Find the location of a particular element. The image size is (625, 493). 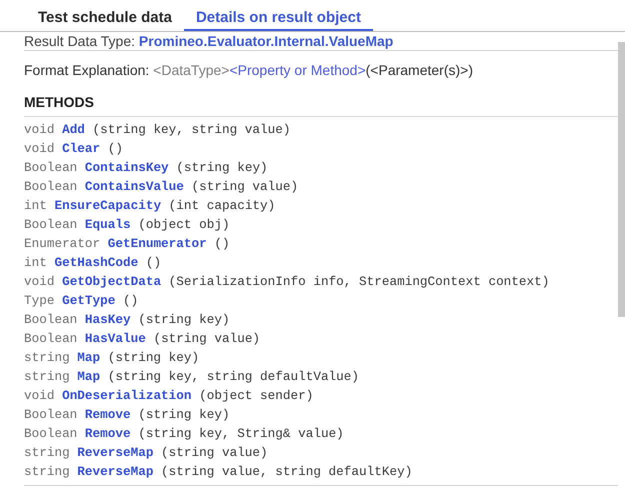

method-signature: Boolean ContainsKey (string key) is located at coordinates (146, 168).